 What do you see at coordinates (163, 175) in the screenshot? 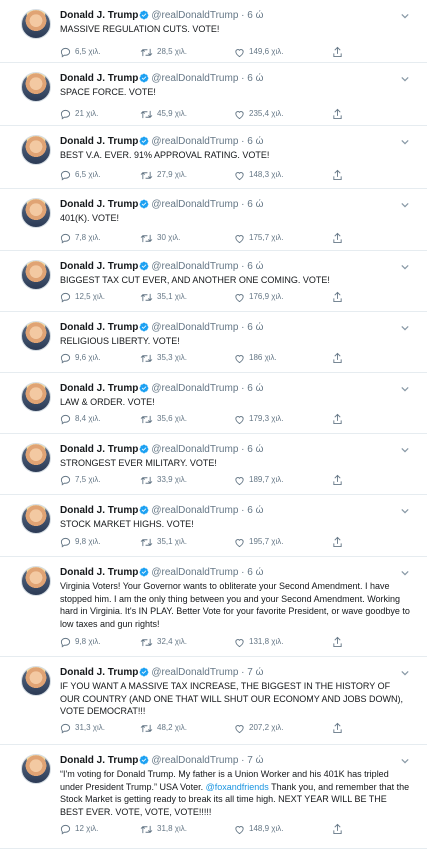
I see `retweet-button: 27,9 χιλ.` at bounding box center [163, 175].